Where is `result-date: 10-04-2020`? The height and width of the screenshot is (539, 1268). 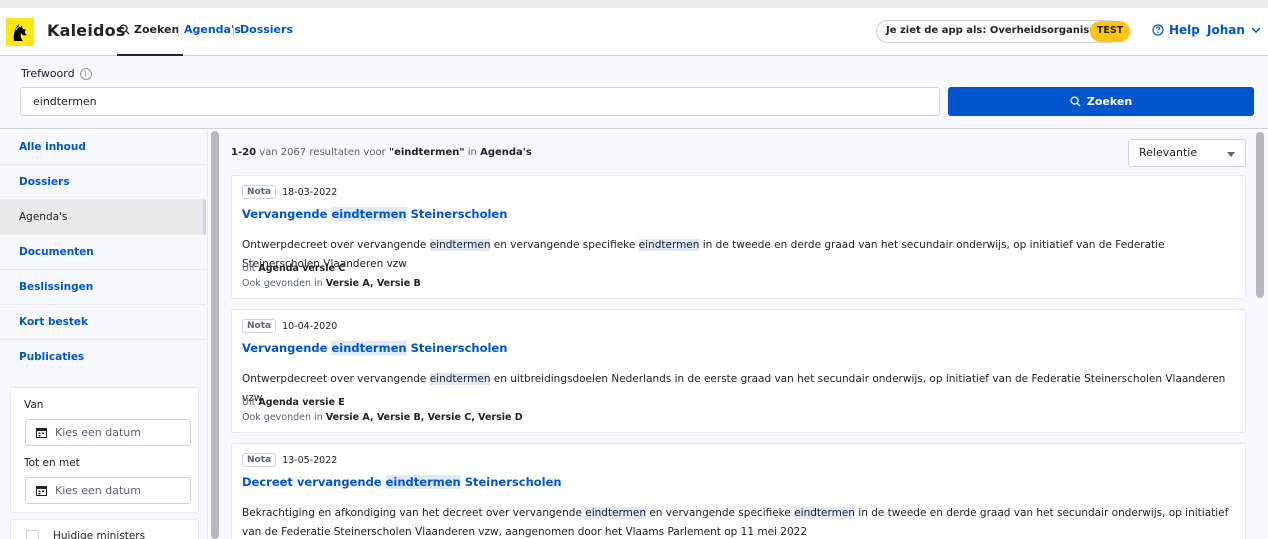
result-date: 10-04-2020 is located at coordinates (310, 326).